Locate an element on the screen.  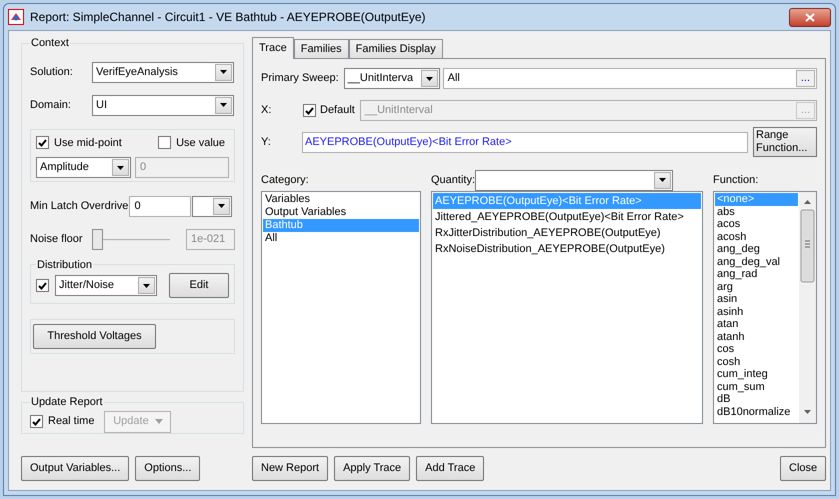
button: Add Trace is located at coordinates (450, 468).